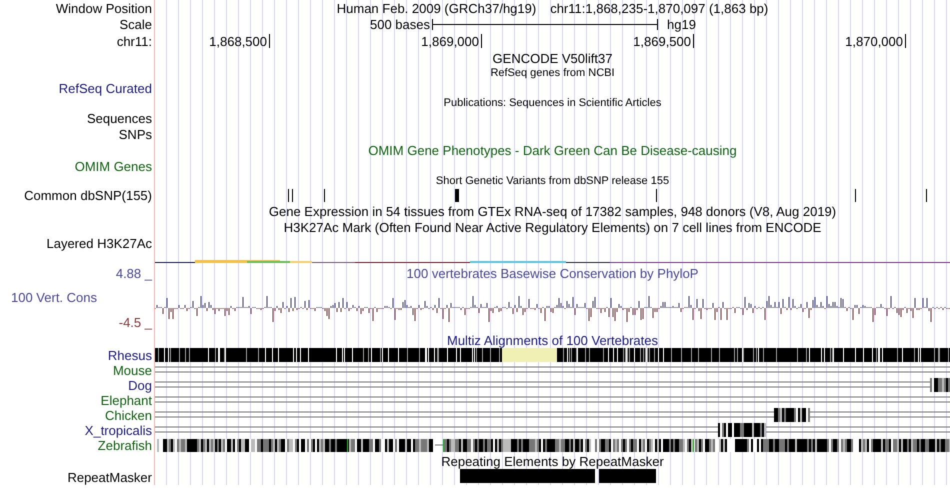 This screenshot has width=950, height=498. Describe the element at coordinates (135, 134) in the screenshot. I see `track-label: SNPs` at that location.